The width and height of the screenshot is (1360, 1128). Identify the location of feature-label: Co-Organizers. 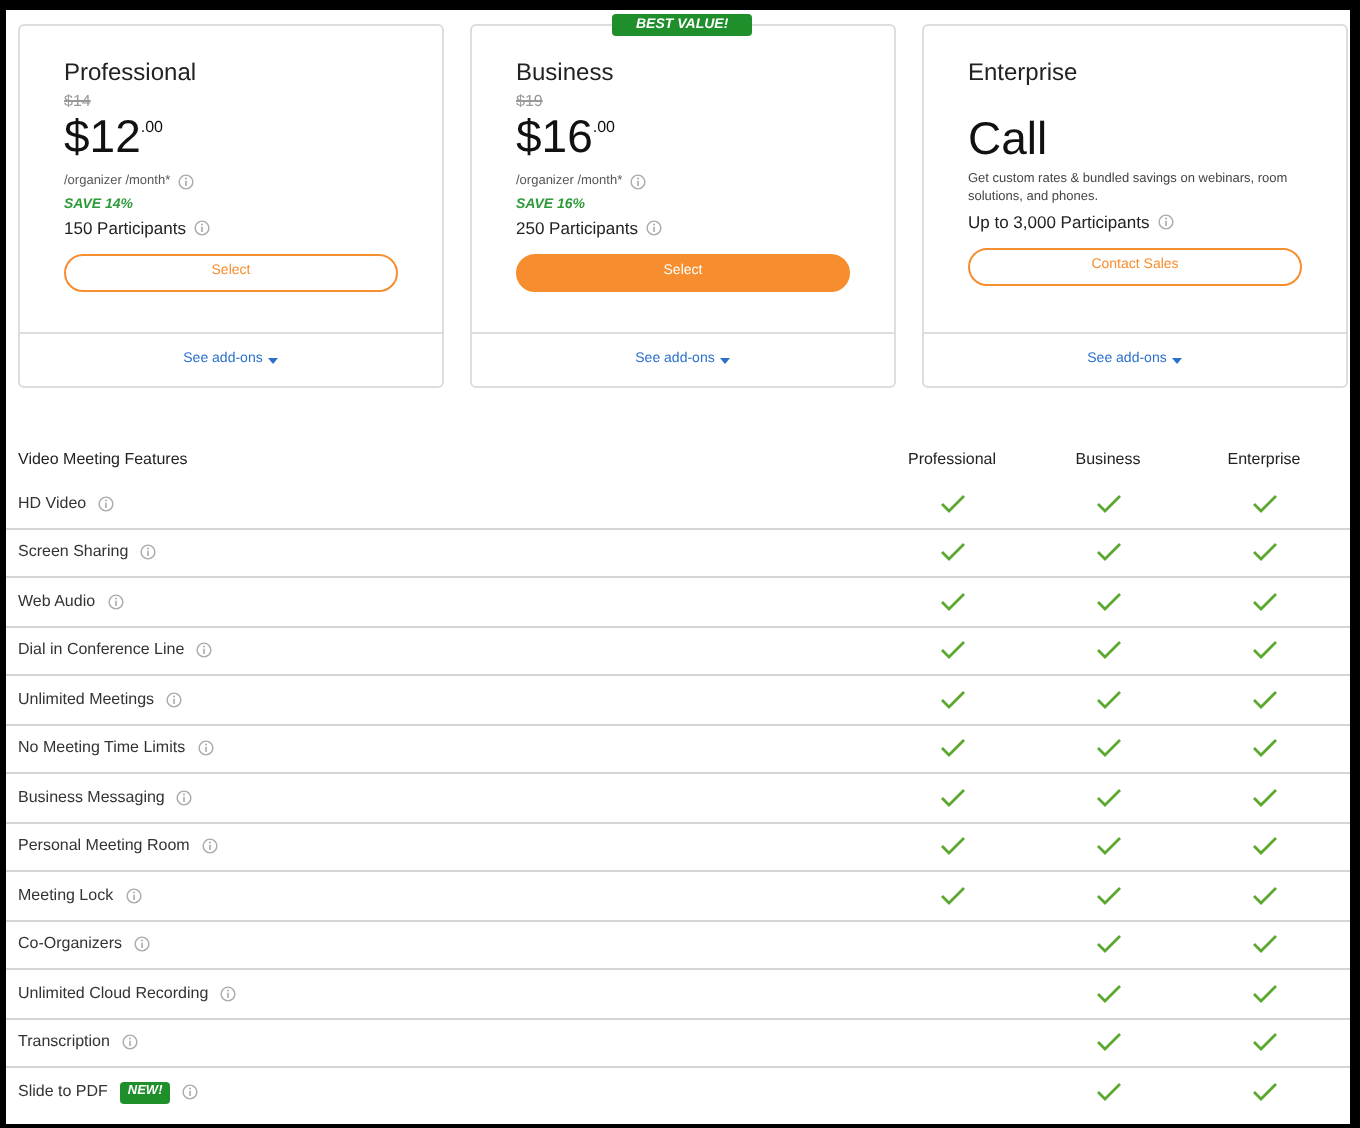
(70, 944).